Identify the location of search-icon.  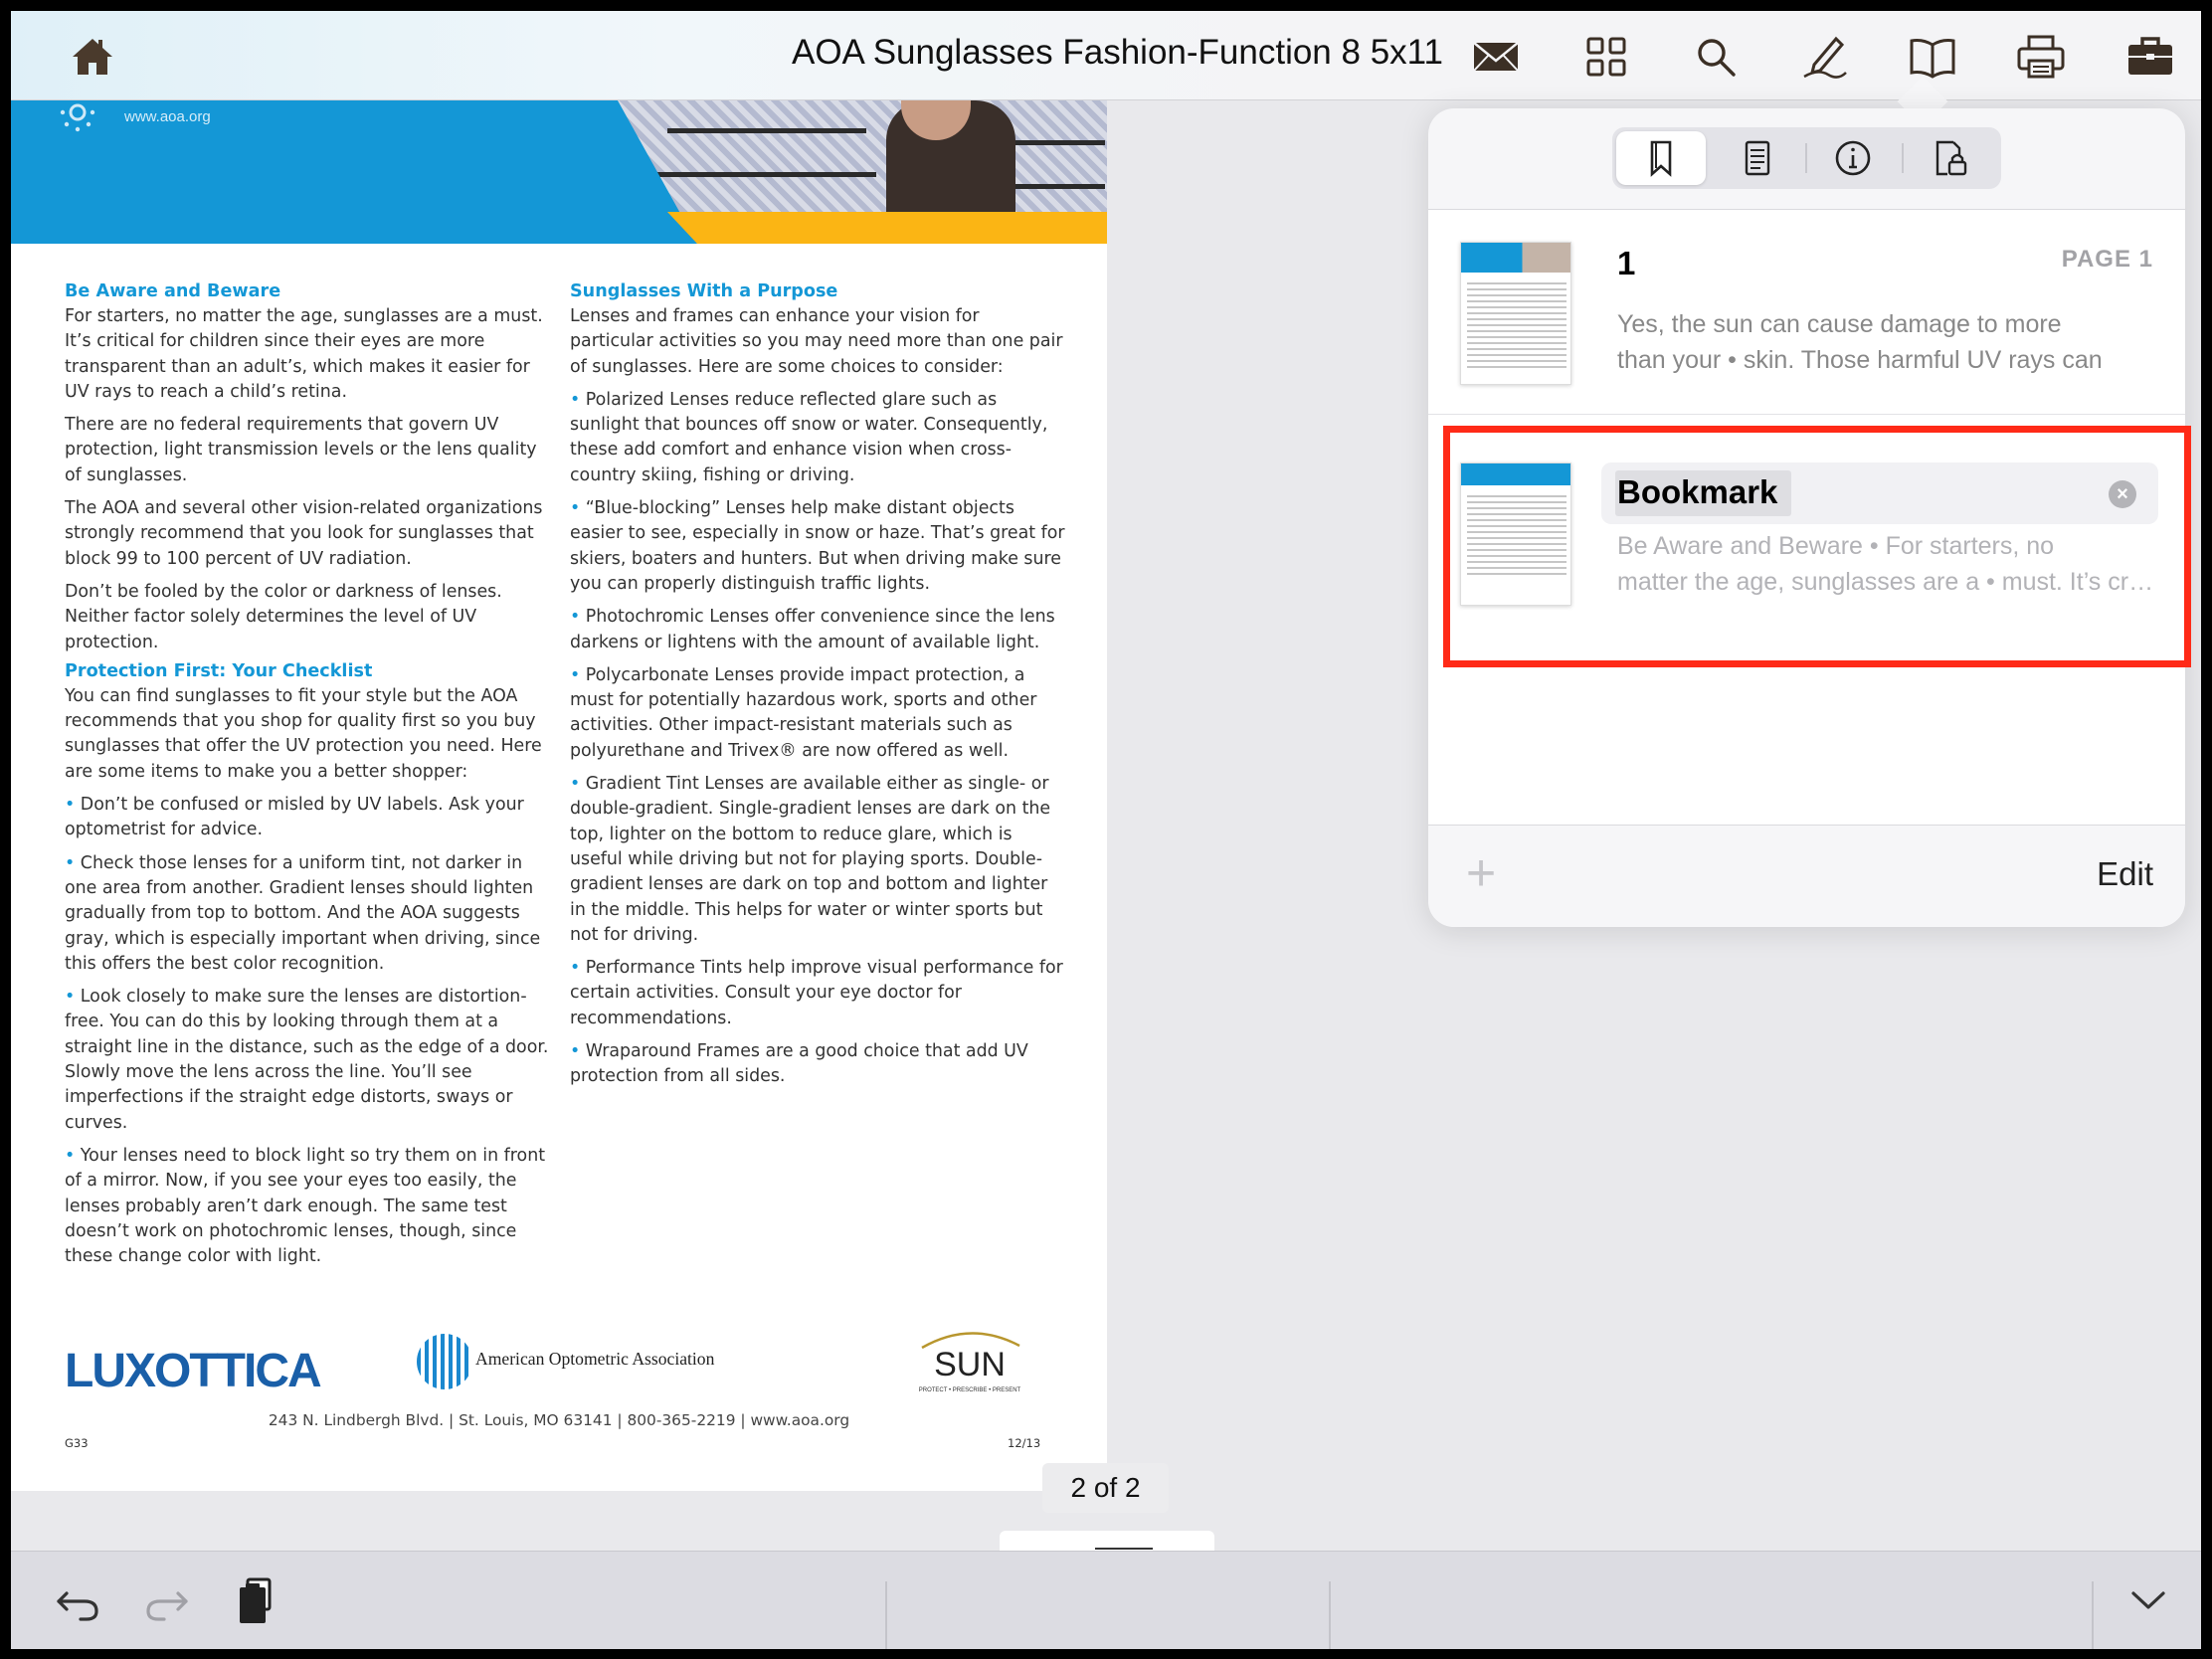
(1716, 57).